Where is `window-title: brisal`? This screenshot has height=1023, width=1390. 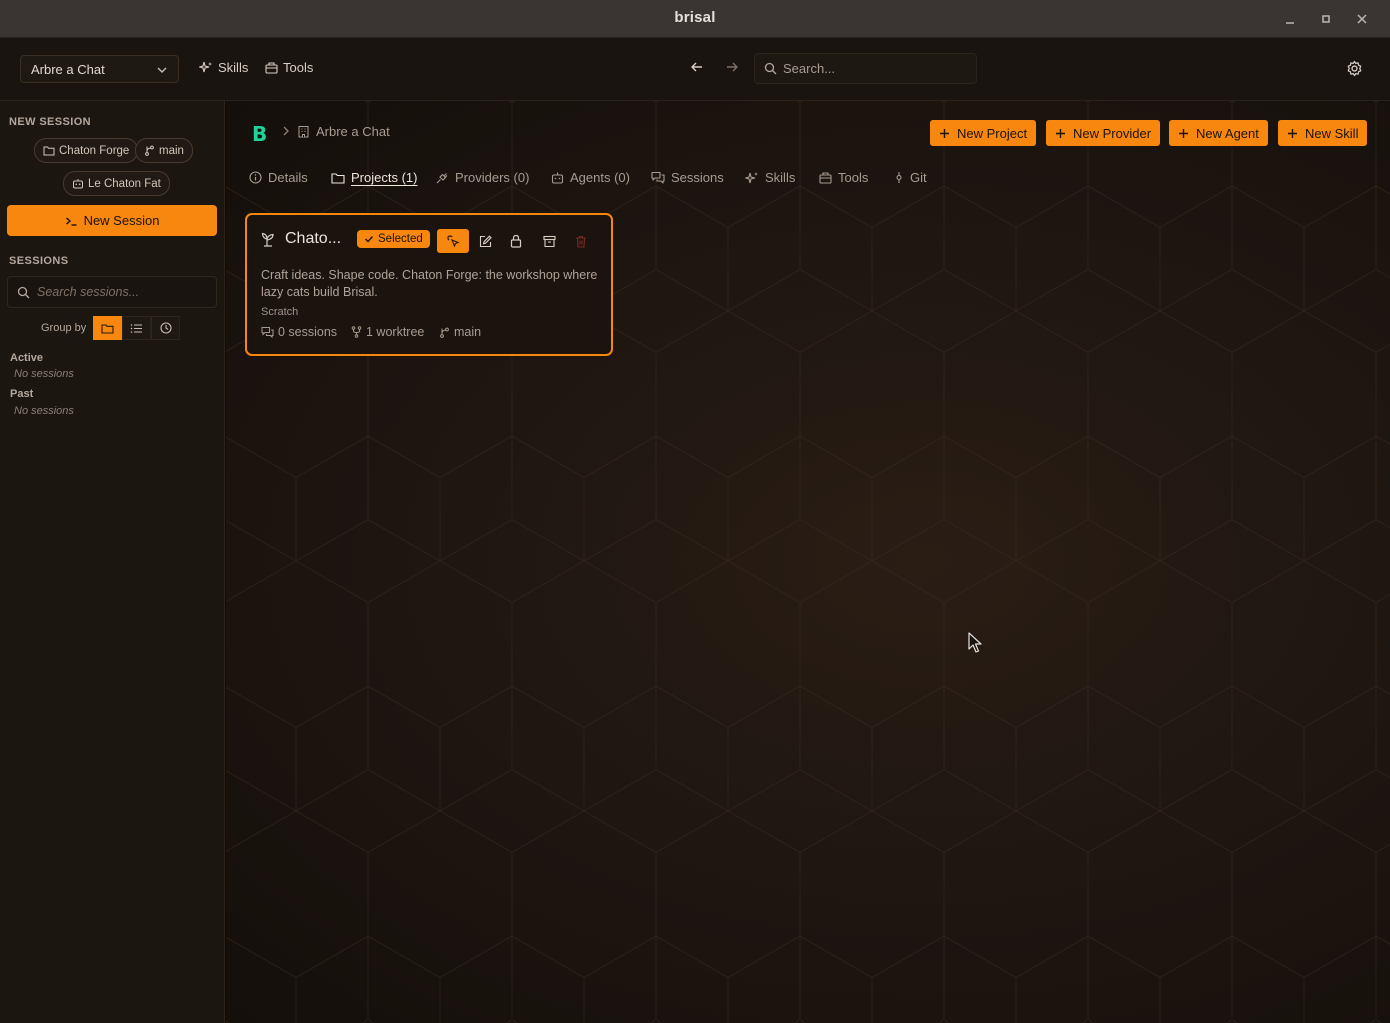 window-title: brisal is located at coordinates (695, 17).